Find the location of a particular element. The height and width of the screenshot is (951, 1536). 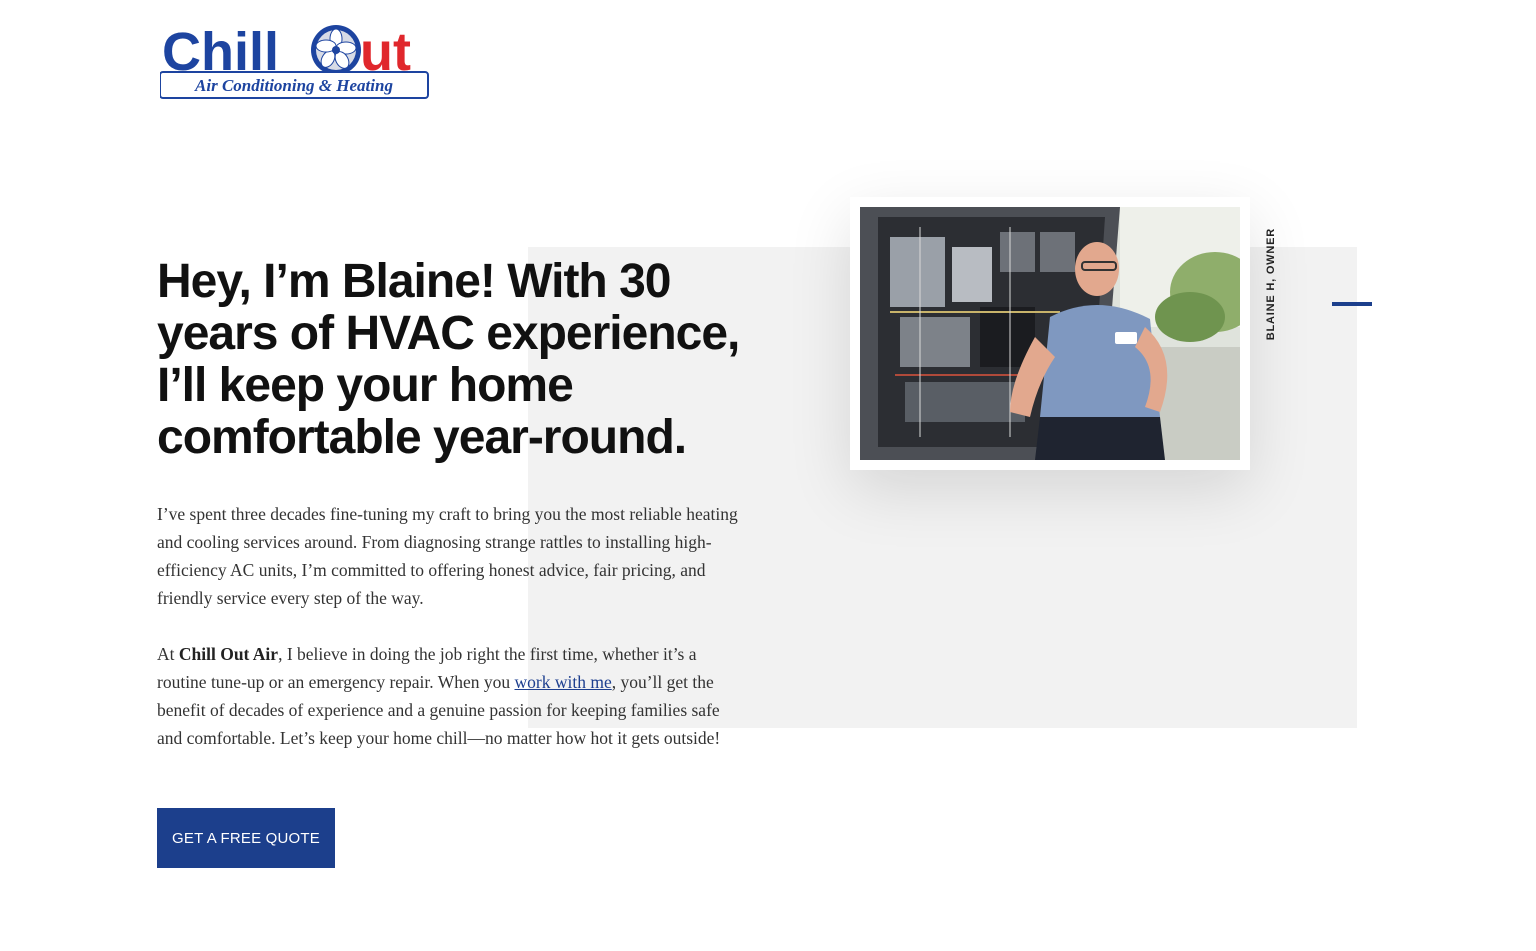

get-free-quote-button: GET A FREE QUOTE is located at coordinates (246, 838).